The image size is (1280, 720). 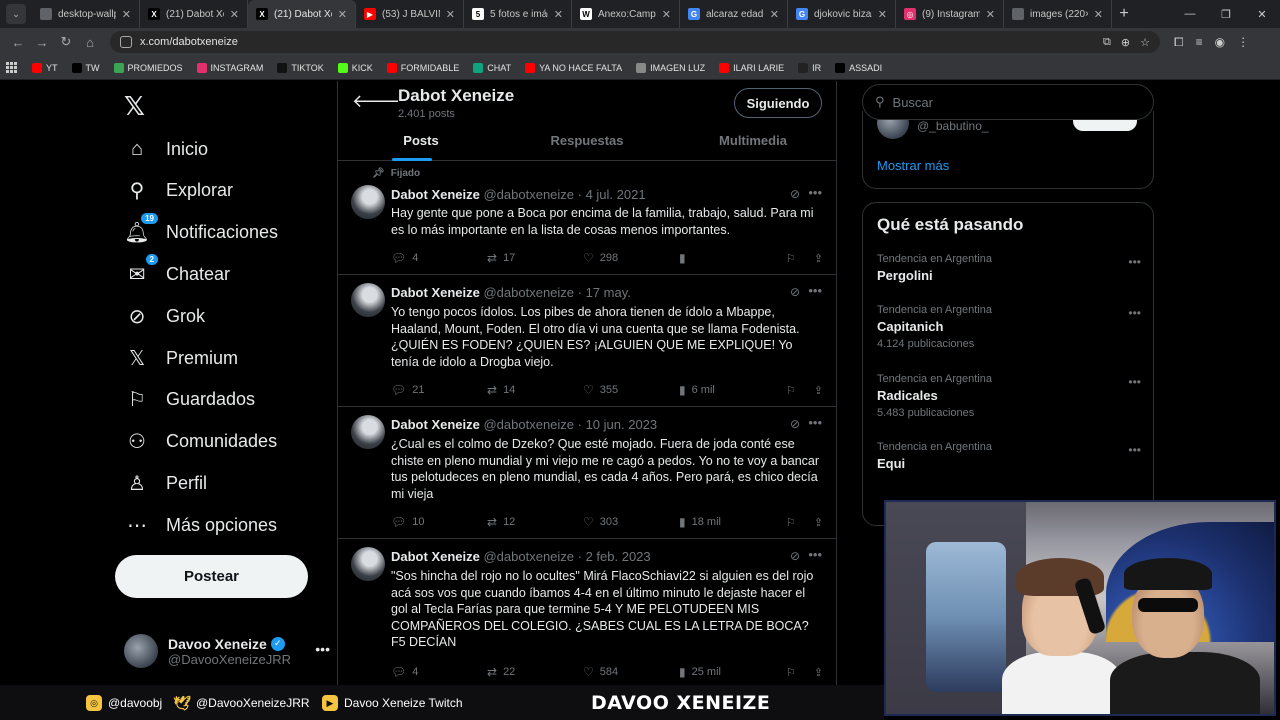 I want to click on bookmark-item: ILARI LARIE, so click(x=751, y=67).